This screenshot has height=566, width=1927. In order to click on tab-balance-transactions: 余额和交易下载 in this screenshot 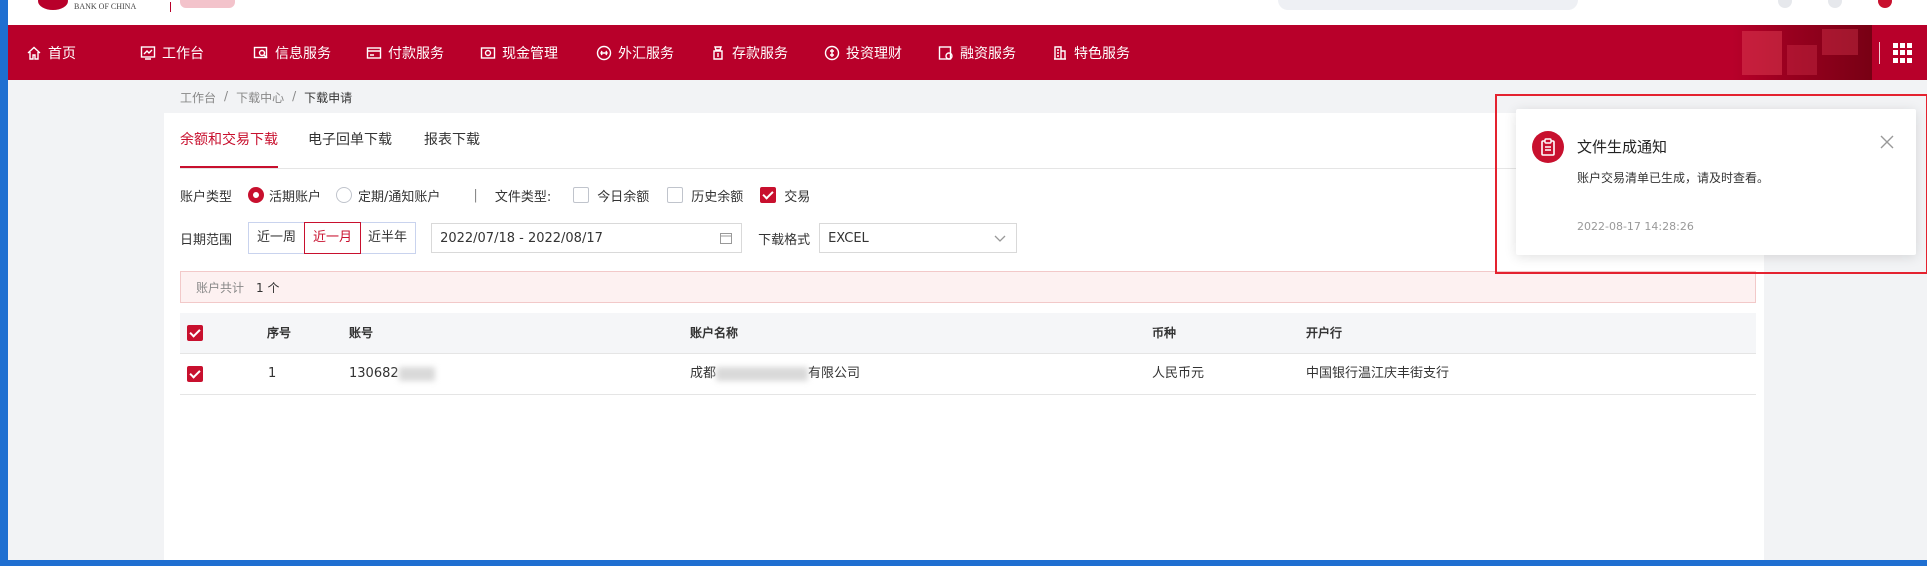, I will do `click(229, 140)`.